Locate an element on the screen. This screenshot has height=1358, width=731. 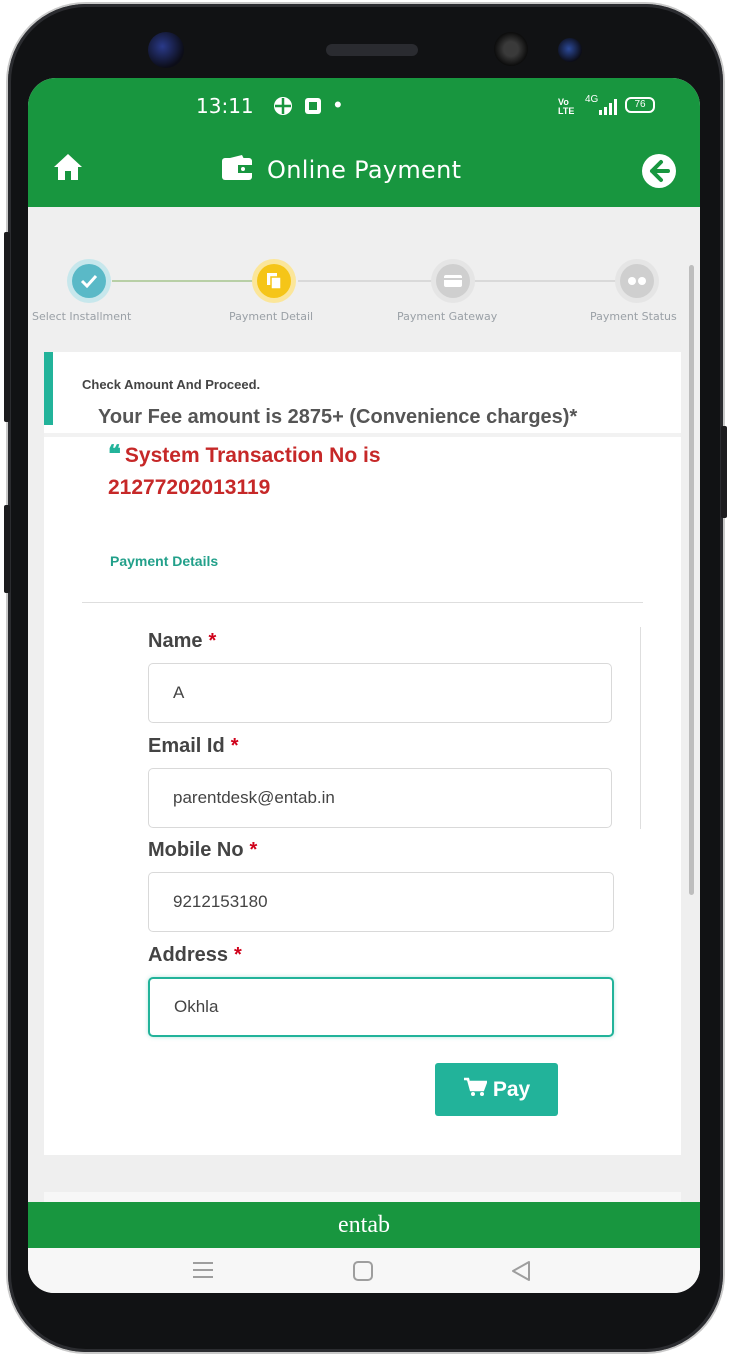
status-dots-icon is located at coordinates (637, 281).